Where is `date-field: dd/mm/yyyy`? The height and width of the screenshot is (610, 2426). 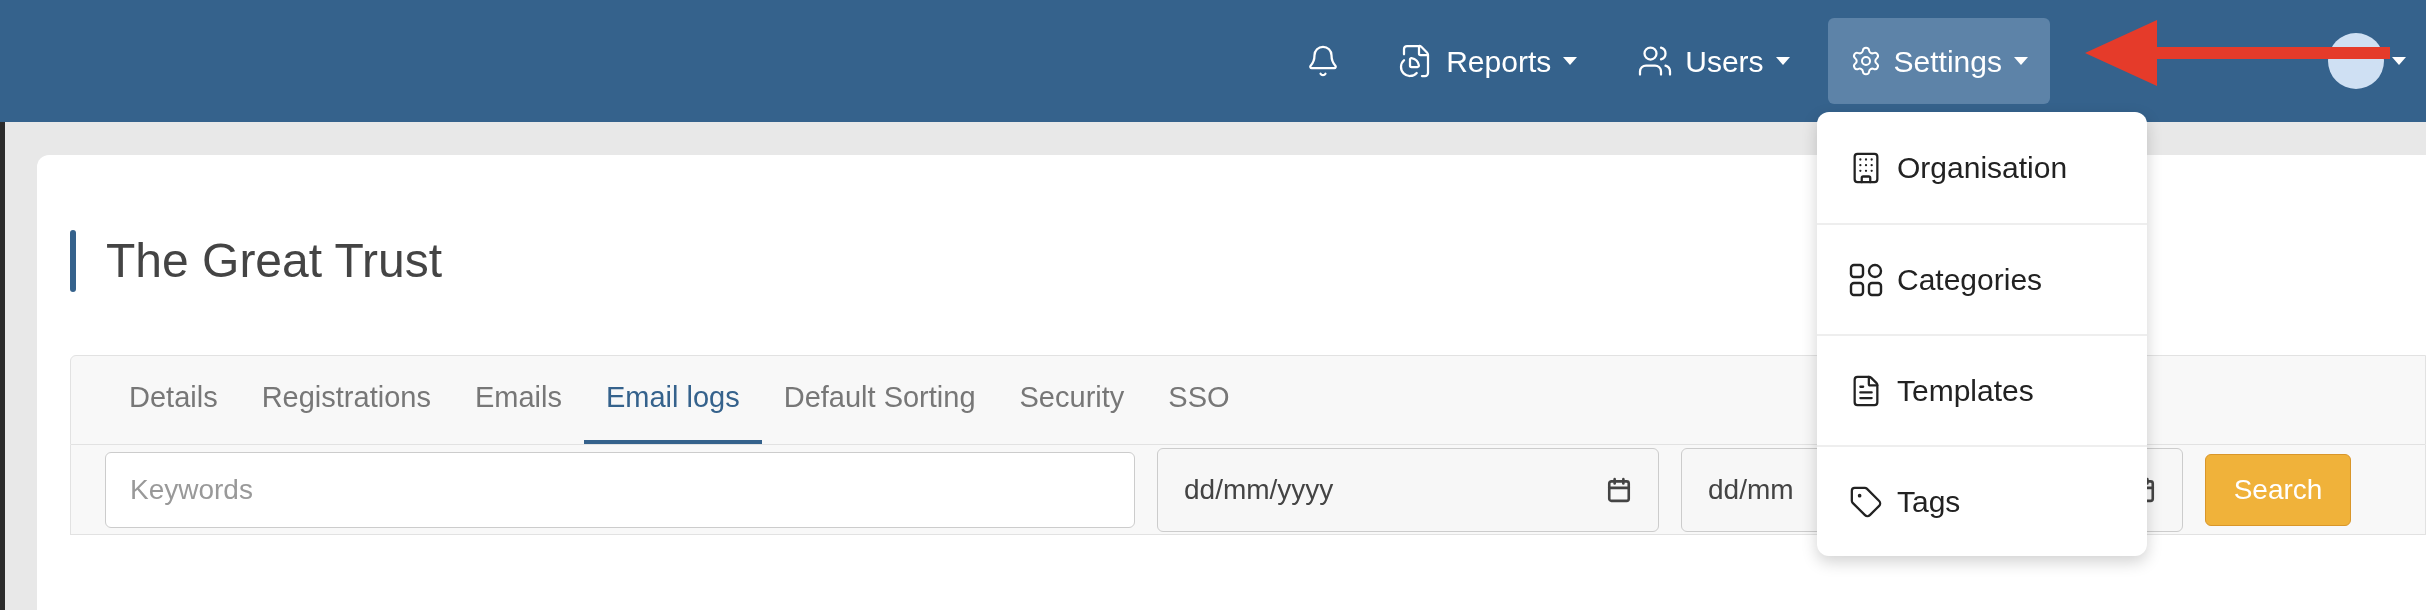 date-field: dd/mm/yyyy is located at coordinates (1408, 489).